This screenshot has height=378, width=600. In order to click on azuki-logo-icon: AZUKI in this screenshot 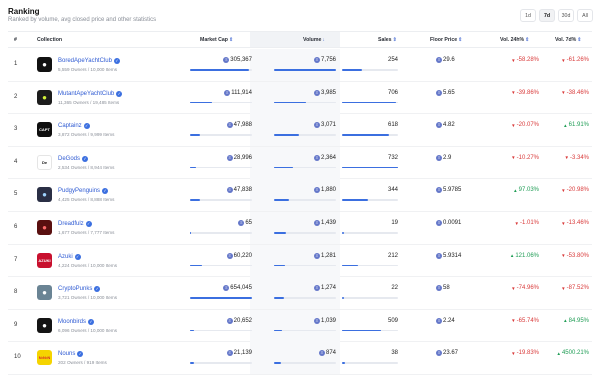, I will do `click(44, 260)`.